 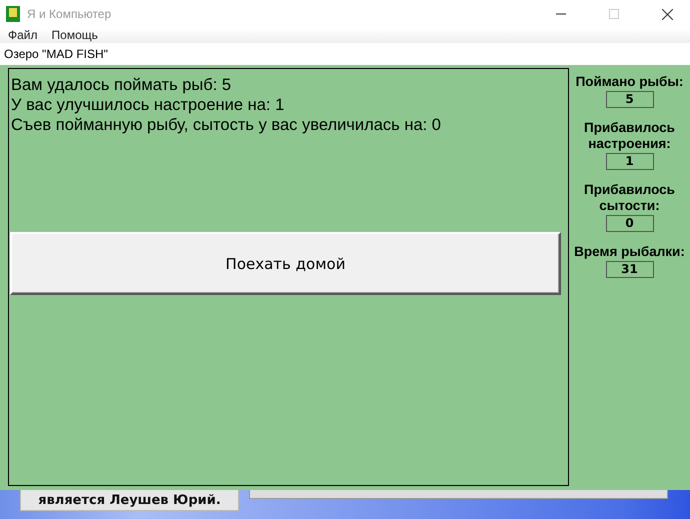 I want to click on result-text: Вам удалось поймать рыб: 5, so click(x=121, y=85).